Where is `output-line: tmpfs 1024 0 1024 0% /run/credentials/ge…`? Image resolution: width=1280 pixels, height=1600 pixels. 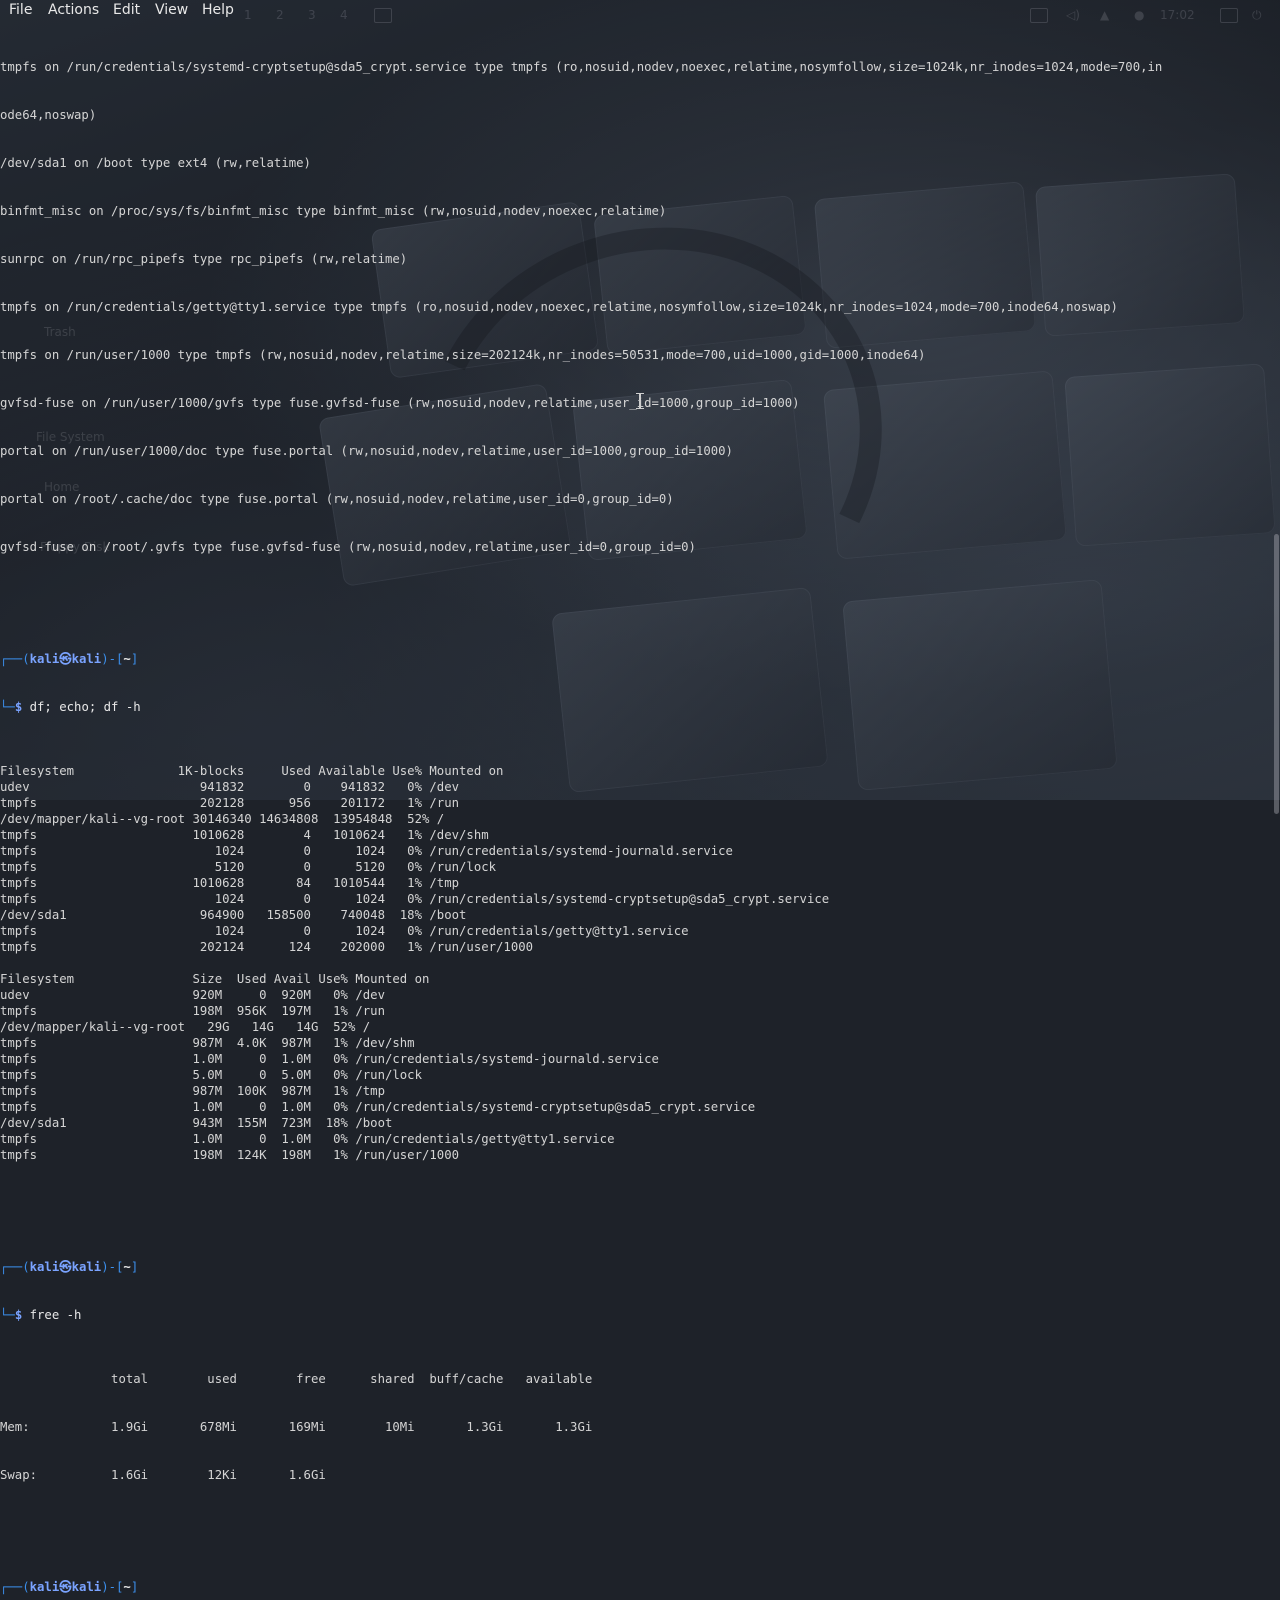
output-line: tmpfs 1024 0 1024 0% /run/credentials/ge… is located at coordinates (344, 931).